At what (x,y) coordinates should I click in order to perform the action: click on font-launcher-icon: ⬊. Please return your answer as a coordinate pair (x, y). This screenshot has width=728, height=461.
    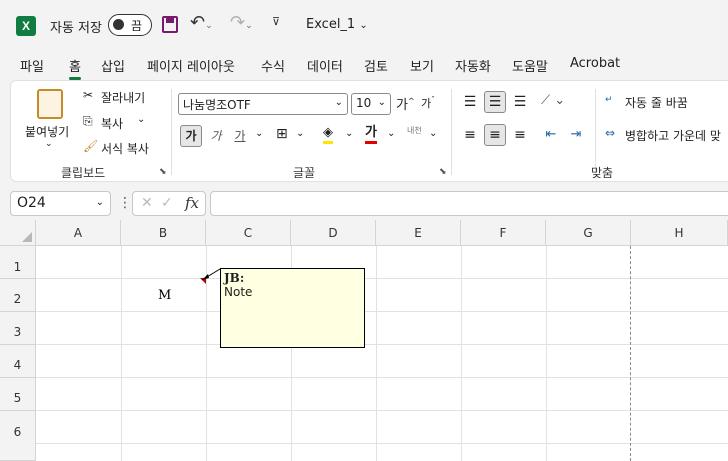
    Looking at the image, I should click on (443, 172).